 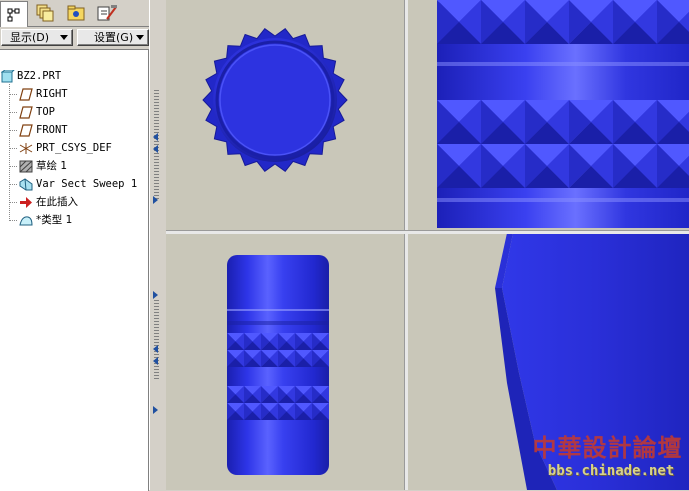 What do you see at coordinates (57, 202) in the screenshot?
I see `tree-item-label: 在此插入` at bounding box center [57, 202].